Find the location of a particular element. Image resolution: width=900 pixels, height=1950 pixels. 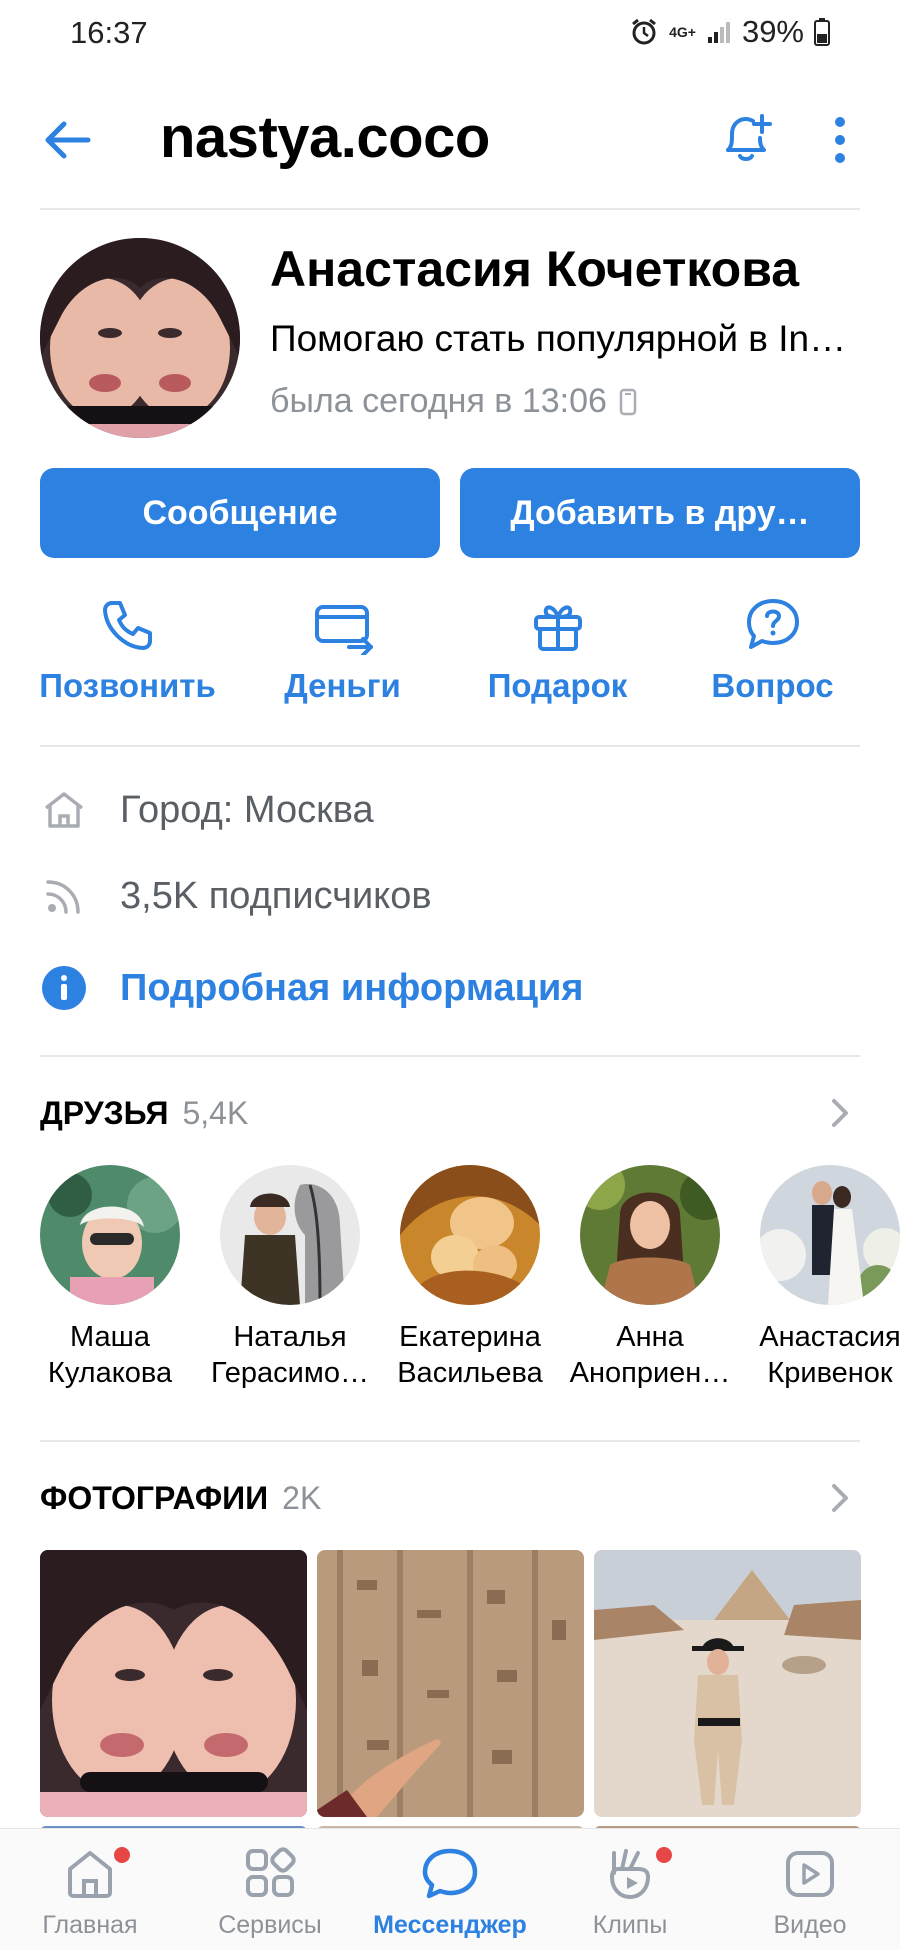

friends-count: 5,4K is located at coordinates (215, 1113).